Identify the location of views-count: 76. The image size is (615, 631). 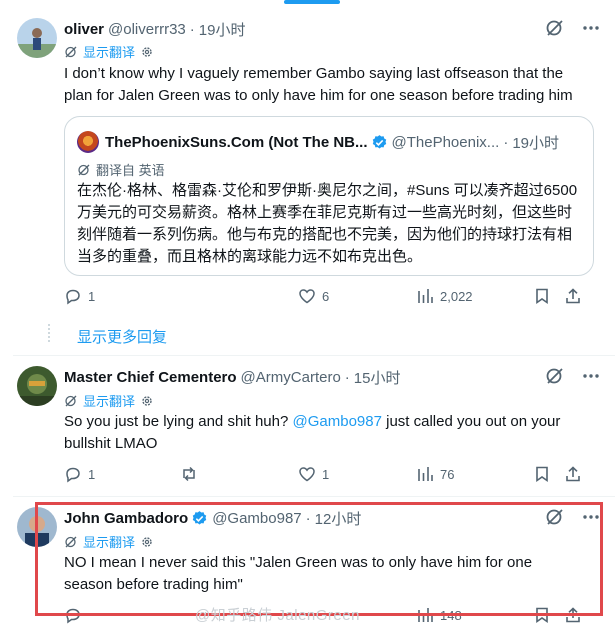
(447, 474).